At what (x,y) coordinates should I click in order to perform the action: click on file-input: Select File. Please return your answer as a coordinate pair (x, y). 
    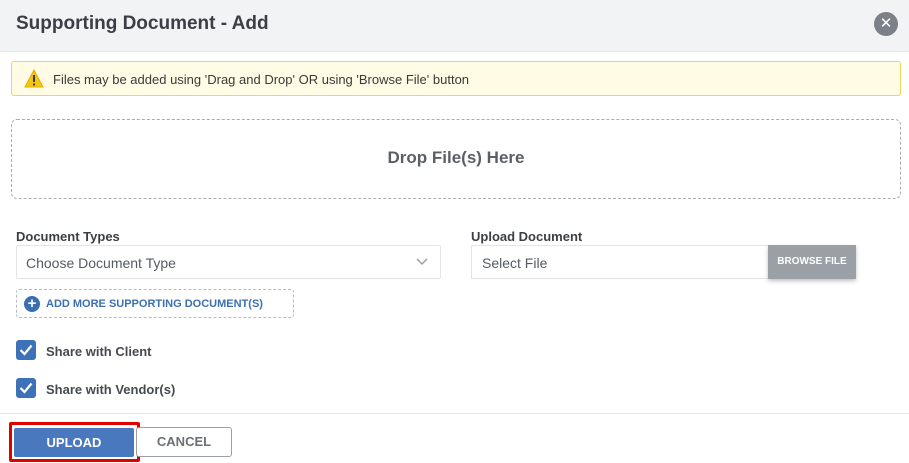
    Looking at the image, I should click on (620, 262).